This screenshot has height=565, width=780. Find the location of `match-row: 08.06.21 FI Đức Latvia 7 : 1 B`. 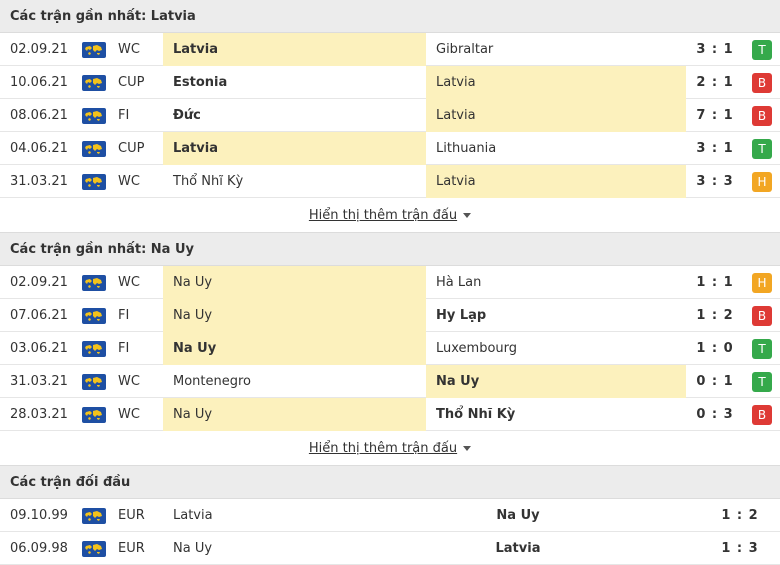

match-row: 08.06.21 FI Đức Latvia 7 : 1 B is located at coordinates (390, 115).